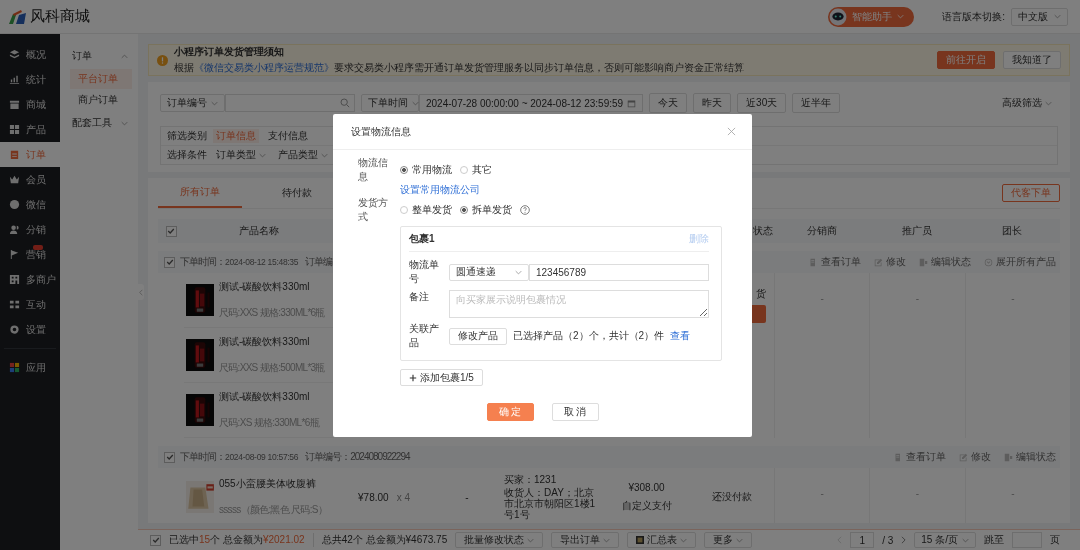  What do you see at coordinates (14, 54) in the screenshot?
I see `layers-icon` at bounding box center [14, 54].